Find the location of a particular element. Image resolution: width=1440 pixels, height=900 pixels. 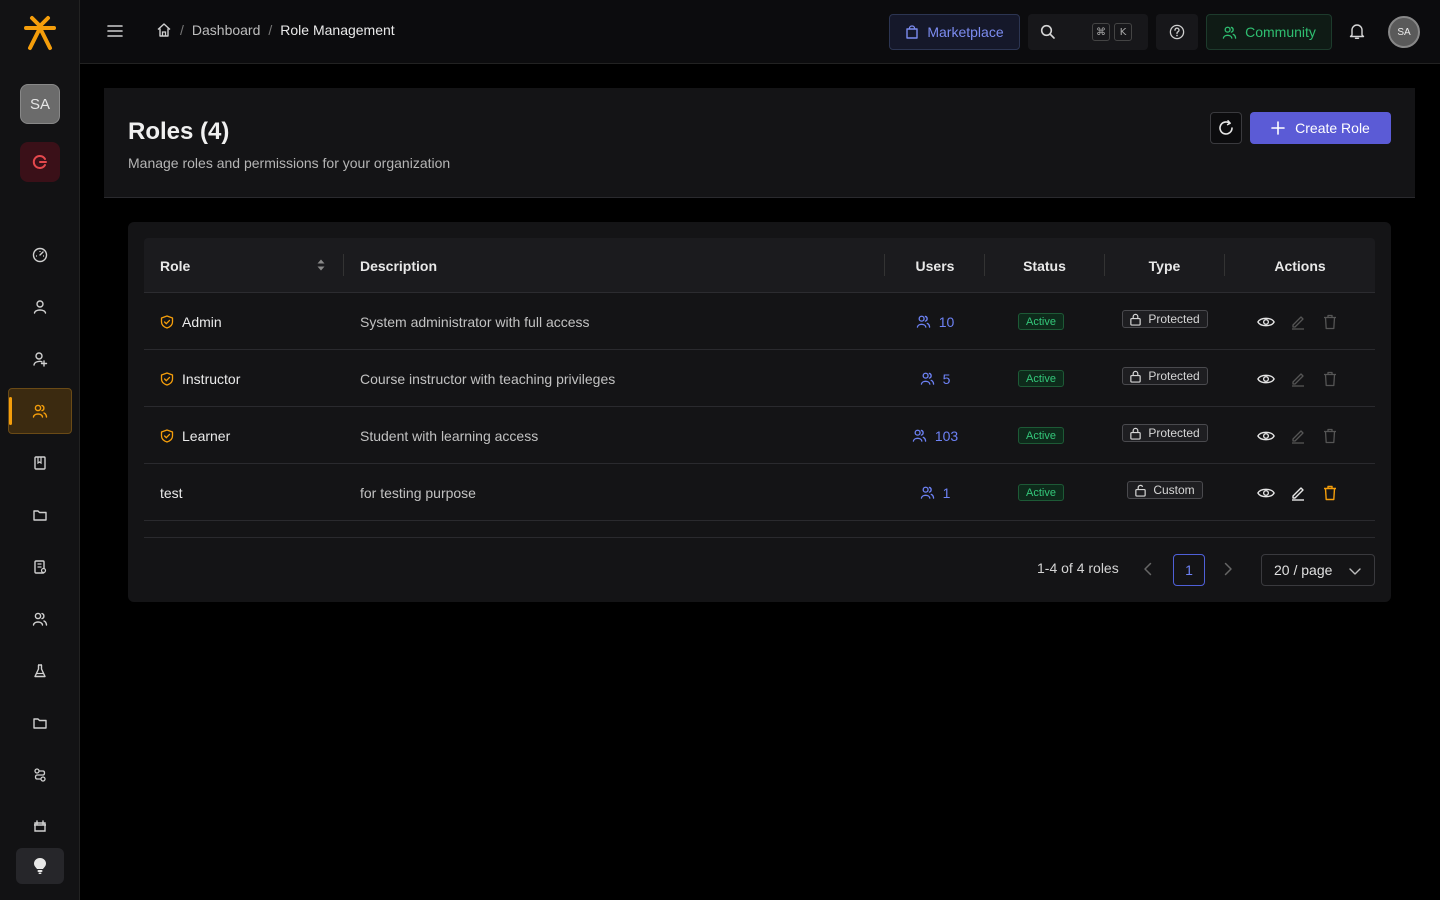

help-icon is located at coordinates (1177, 32).